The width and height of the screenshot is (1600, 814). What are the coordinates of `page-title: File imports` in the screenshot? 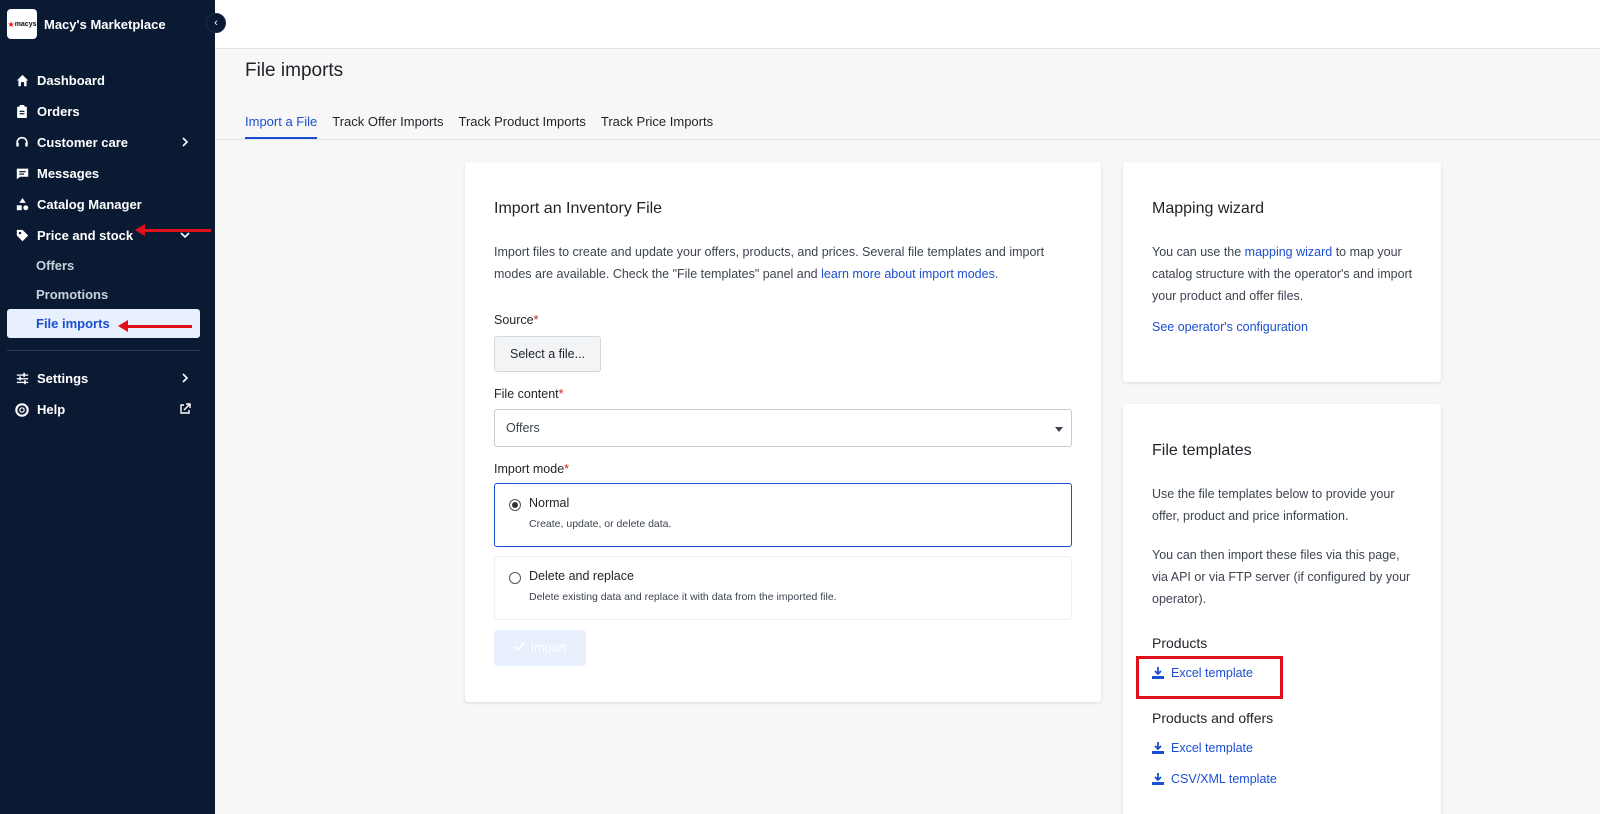 It's located at (294, 70).